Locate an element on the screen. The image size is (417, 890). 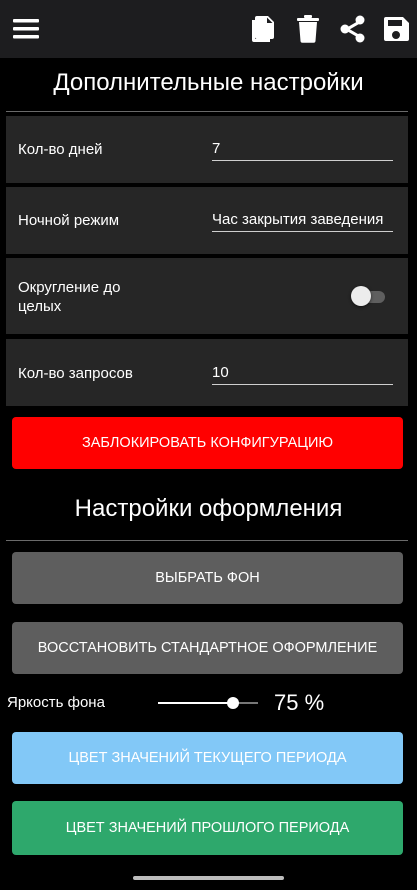
delete-icon is located at coordinates (308, 29).